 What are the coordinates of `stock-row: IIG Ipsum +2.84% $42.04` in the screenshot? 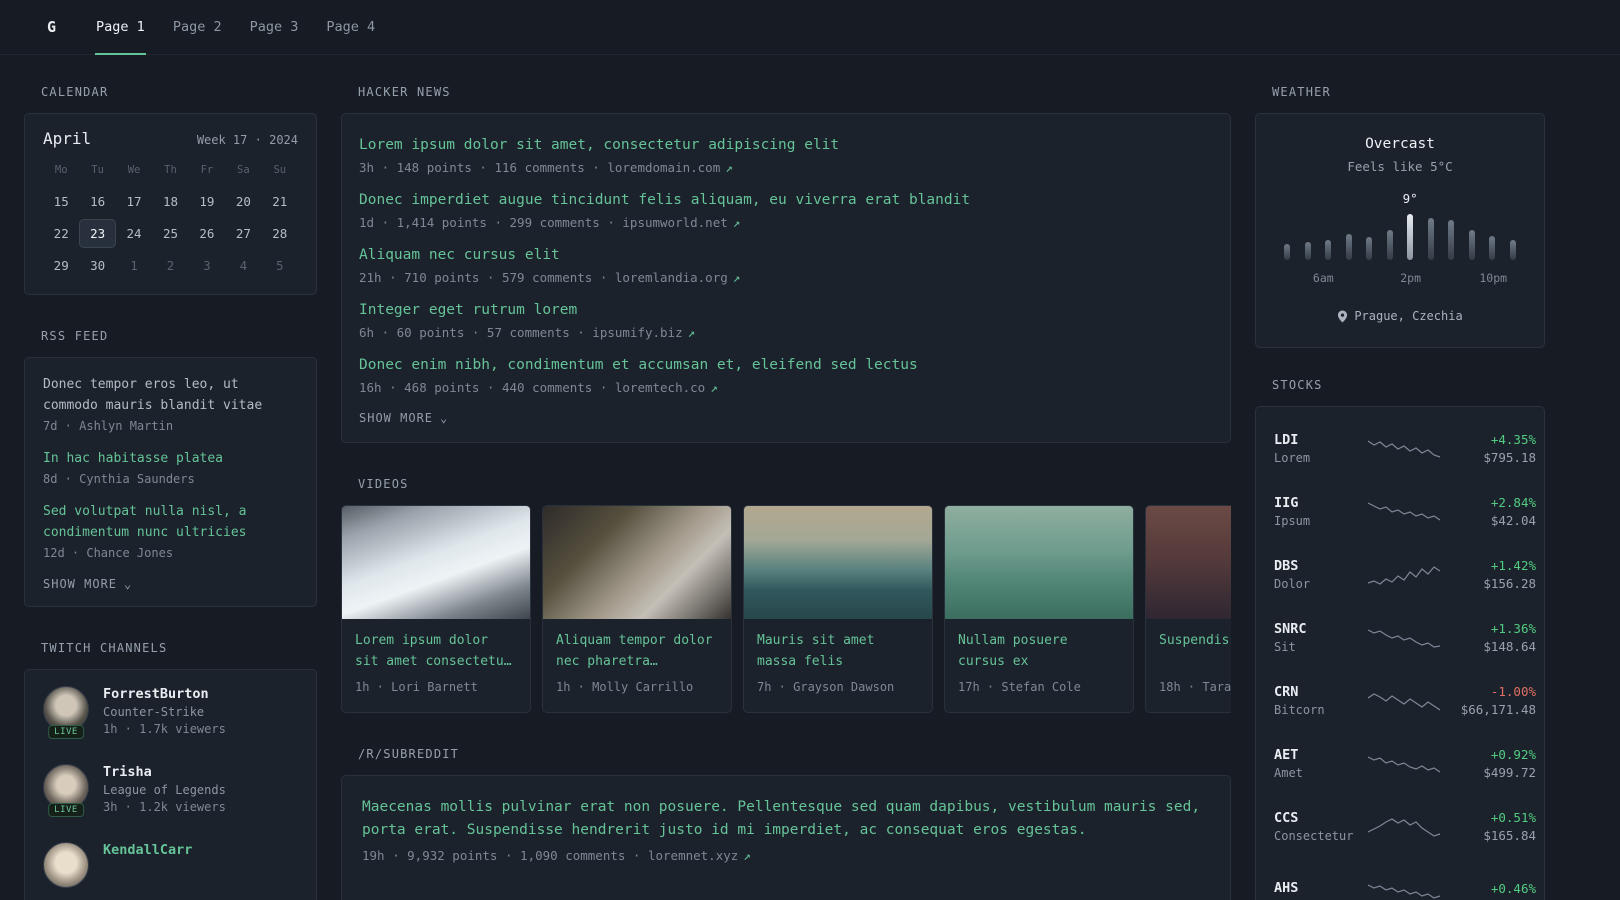 It's located at (1405, 511).